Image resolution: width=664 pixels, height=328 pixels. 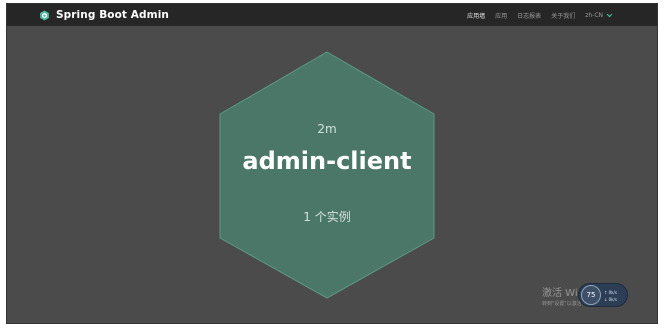 I want to click on app-title: Spring Boot Admin, so click(x=112, y=15).